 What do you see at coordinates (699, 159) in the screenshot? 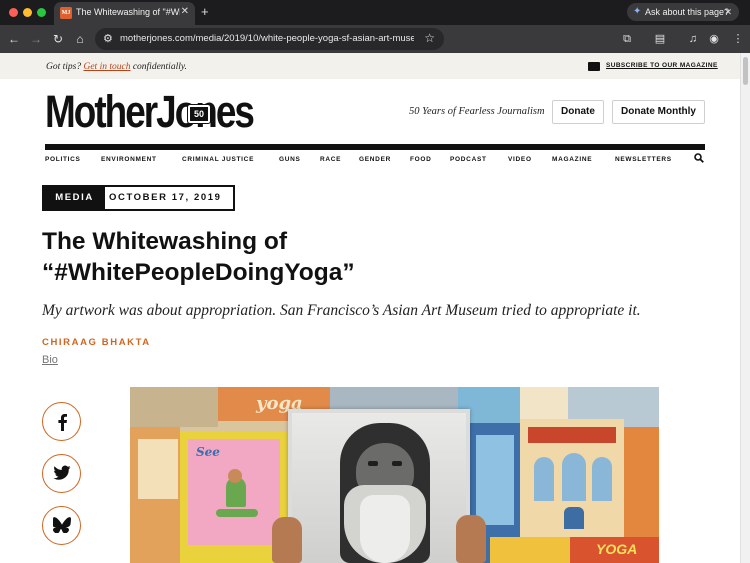
I see `search-icon` at bounding box center [699, 159].